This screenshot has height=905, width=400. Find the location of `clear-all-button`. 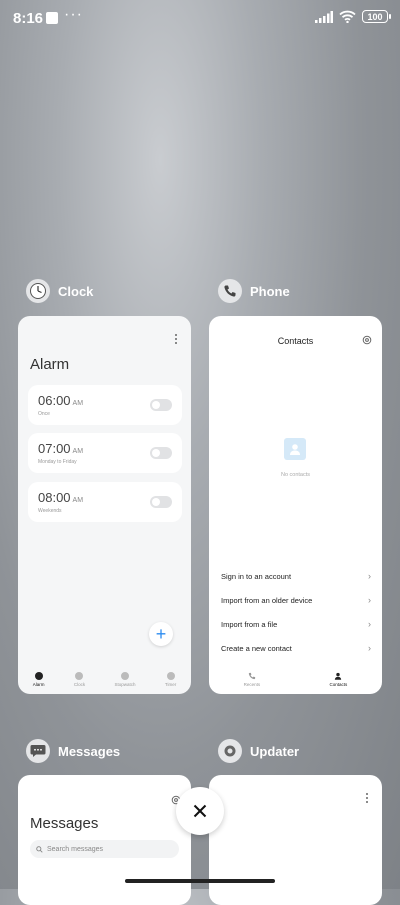

clear-all-button is located at coordinates (200, 811).